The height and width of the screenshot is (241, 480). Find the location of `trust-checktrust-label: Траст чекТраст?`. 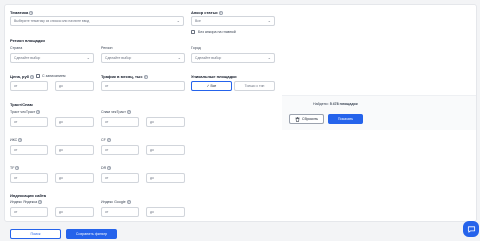

trust-checktrust-label: Траст чекТраст? is located at coordinates (25, 112).